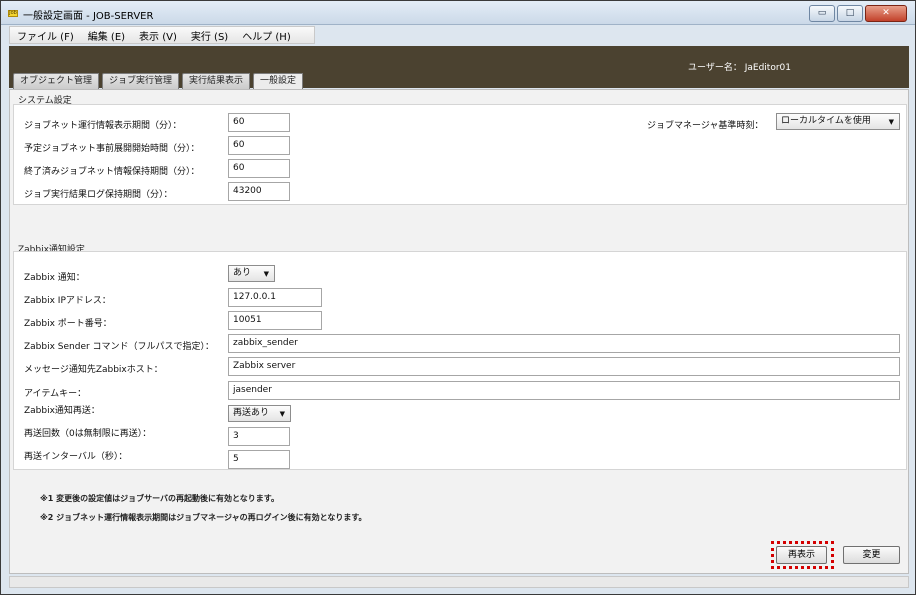 Image resolution: width=916 pixels, height=595 pixels. I want to click on window-controls: ▭ □ ✕, so click(858, 13).